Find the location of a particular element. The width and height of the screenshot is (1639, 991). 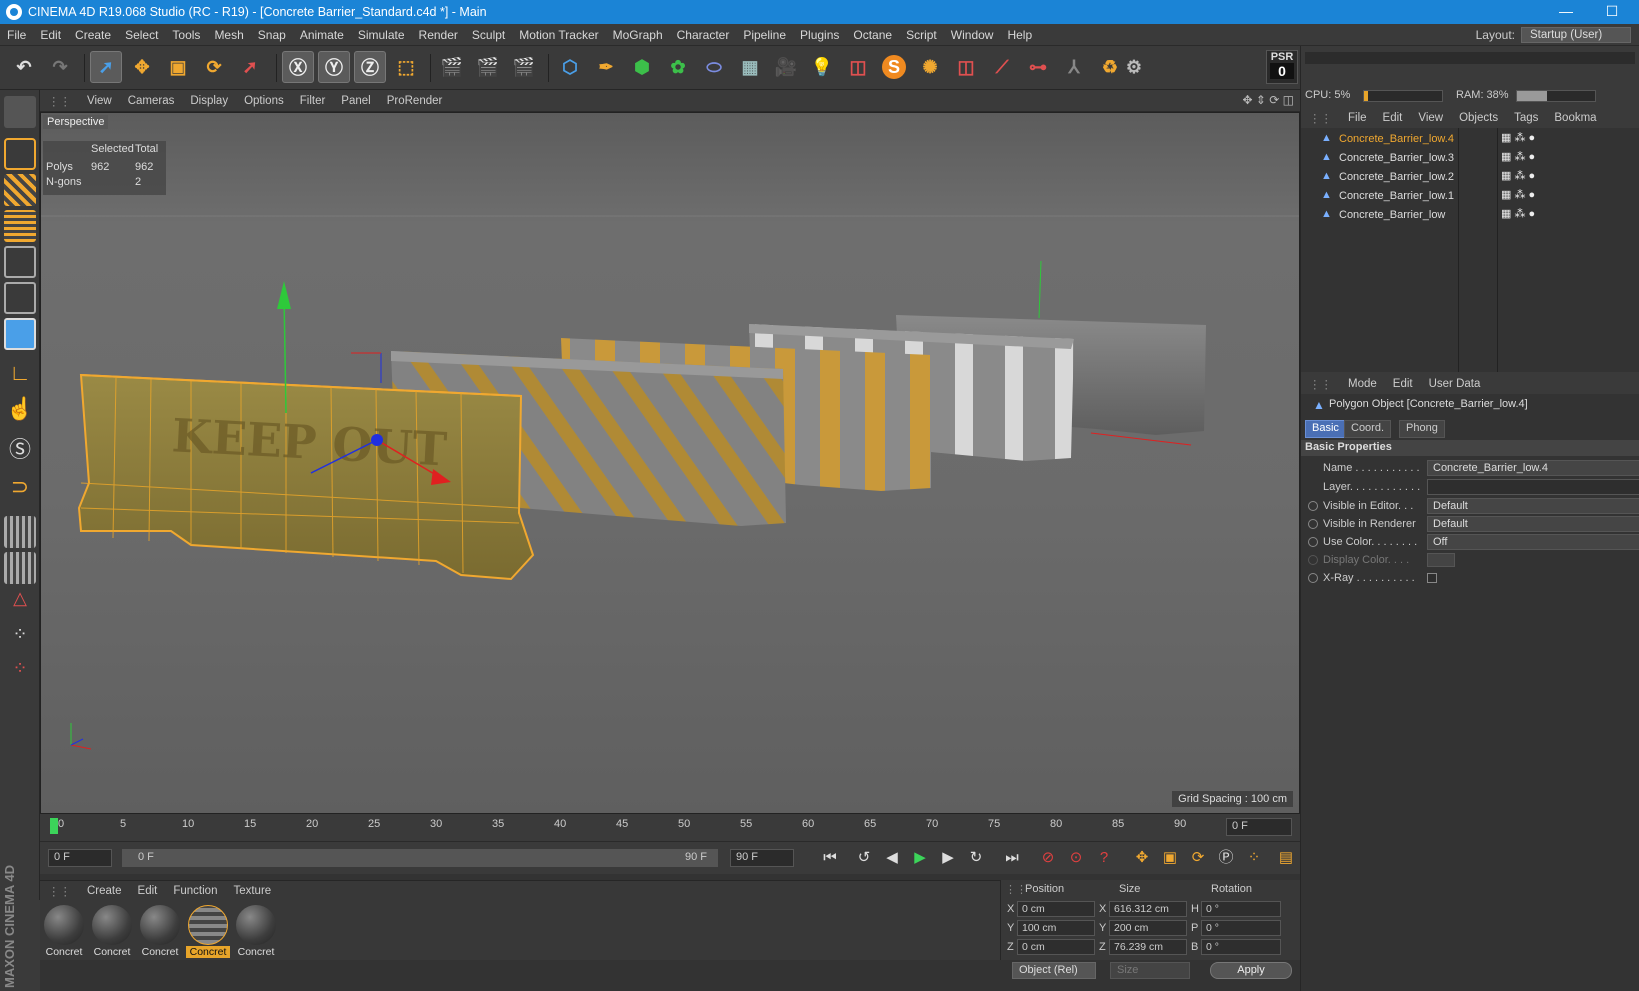

go-to-end-icon: ⏭ is located at coordinates (1012, 859).